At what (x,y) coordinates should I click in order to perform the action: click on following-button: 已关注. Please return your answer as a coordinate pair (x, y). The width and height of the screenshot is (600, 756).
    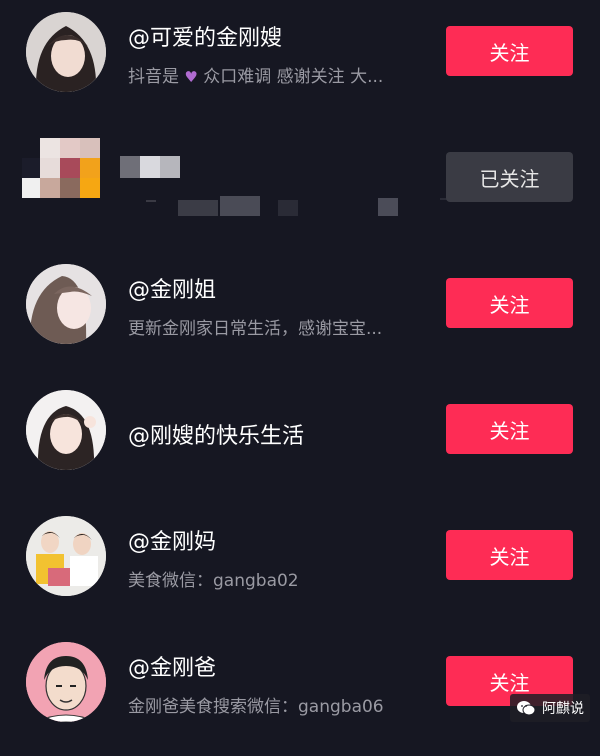
    Looking at the image, I should click on (509, 177).